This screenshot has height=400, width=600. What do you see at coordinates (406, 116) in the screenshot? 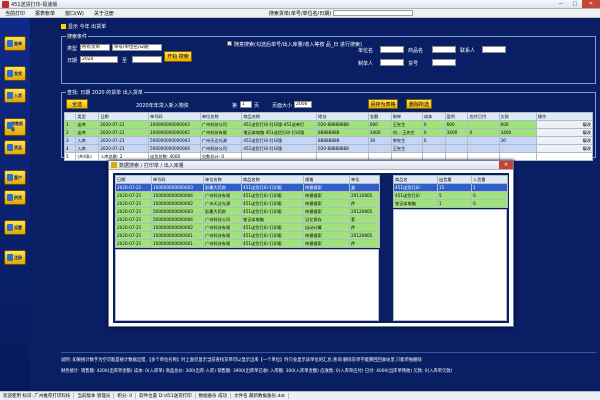
I see `col-header: 制单` at bounding box center [406, 116].